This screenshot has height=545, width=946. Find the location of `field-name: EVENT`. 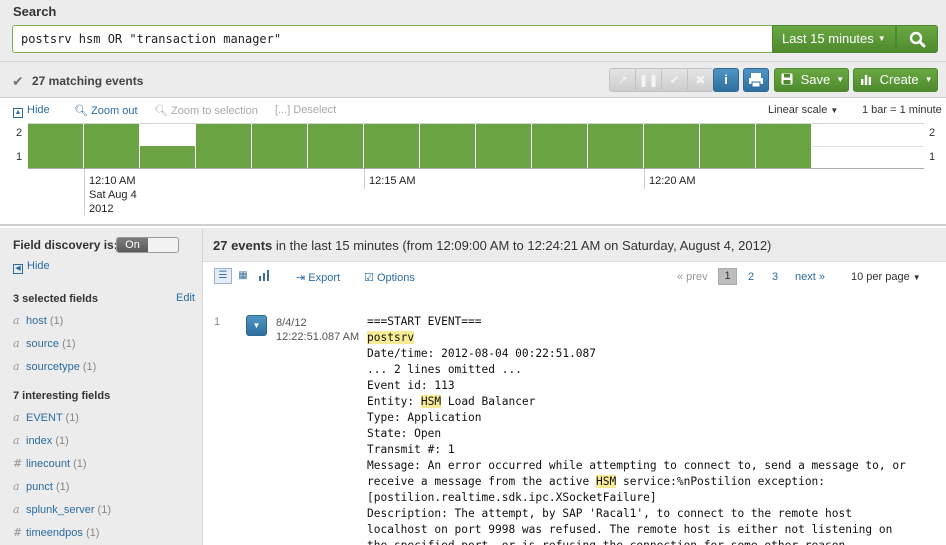

field-name: EVENT is located at coordinates (46, 418).